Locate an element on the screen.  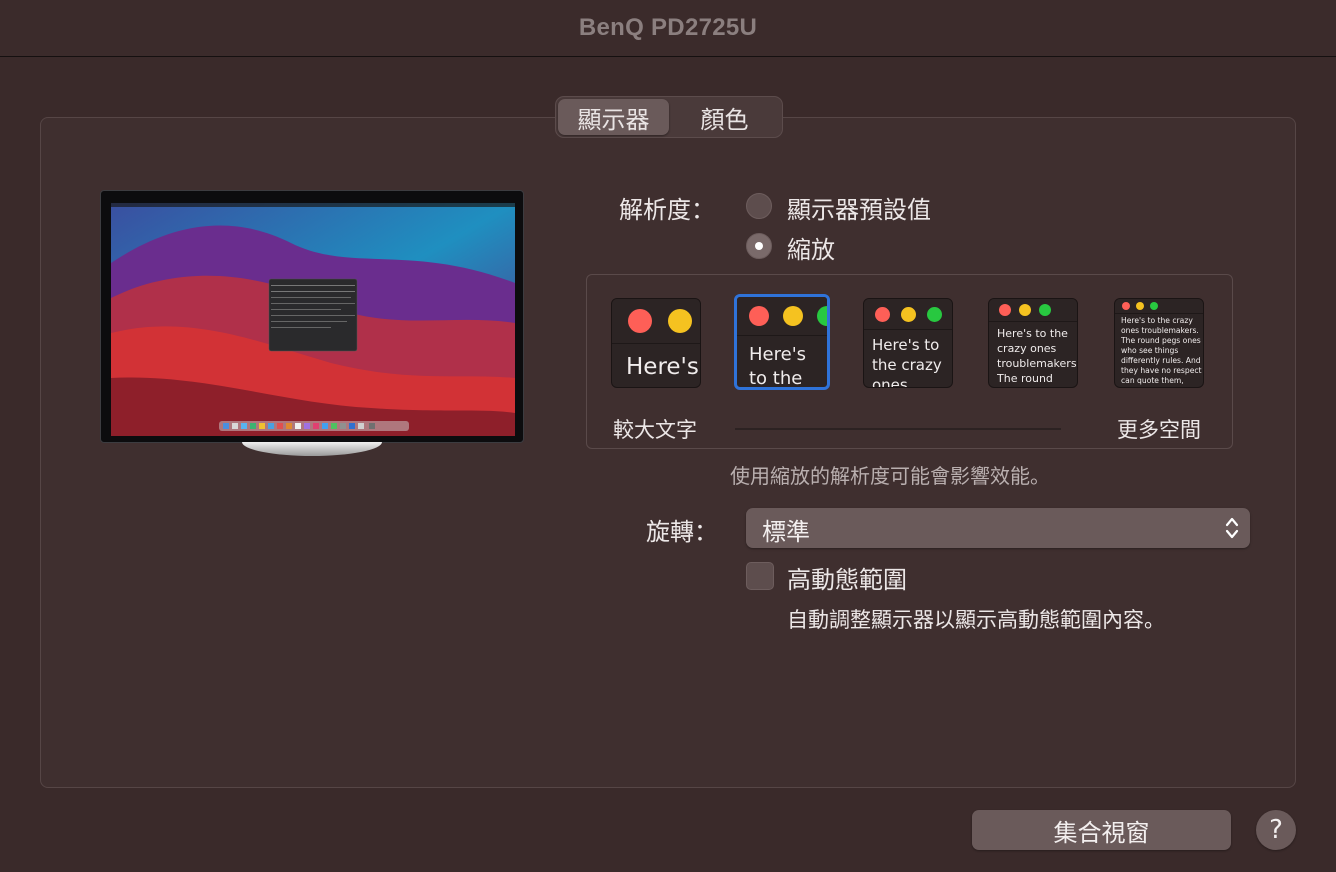
segmented-tabs: 顯示器 顏色 is located at coordinates (669, 117).